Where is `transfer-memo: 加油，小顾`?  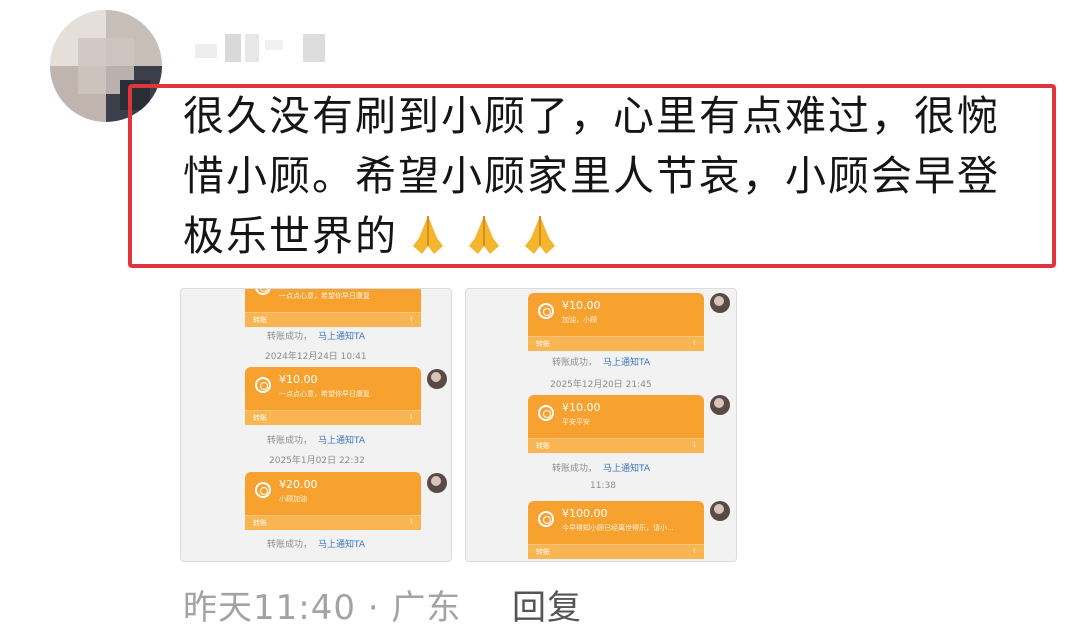
transfer-memo: 加油，小顾 is located at coordinates (579, 320).